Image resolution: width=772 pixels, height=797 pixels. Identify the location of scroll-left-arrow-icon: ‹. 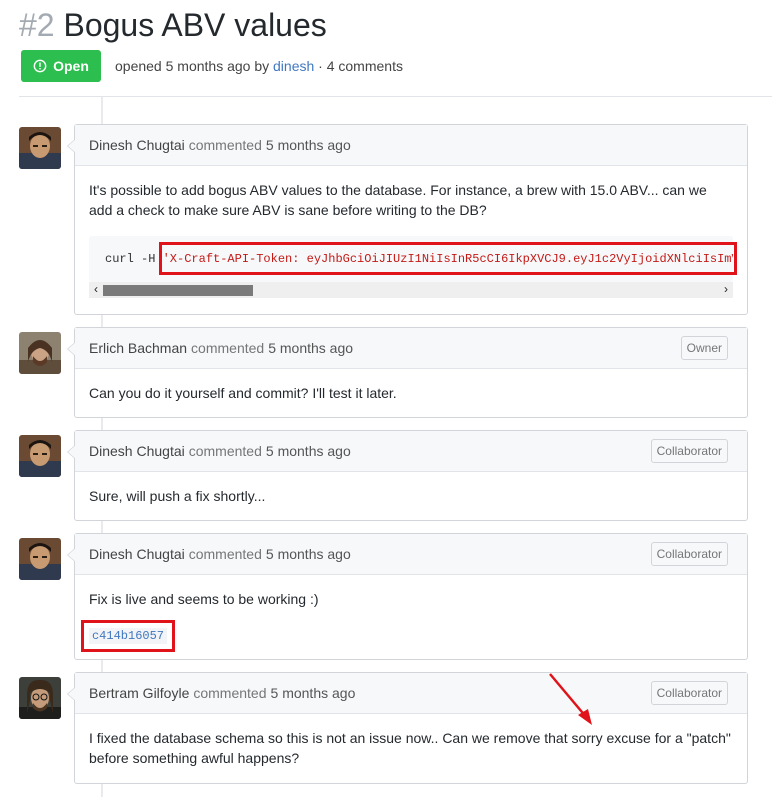
(96, 289).